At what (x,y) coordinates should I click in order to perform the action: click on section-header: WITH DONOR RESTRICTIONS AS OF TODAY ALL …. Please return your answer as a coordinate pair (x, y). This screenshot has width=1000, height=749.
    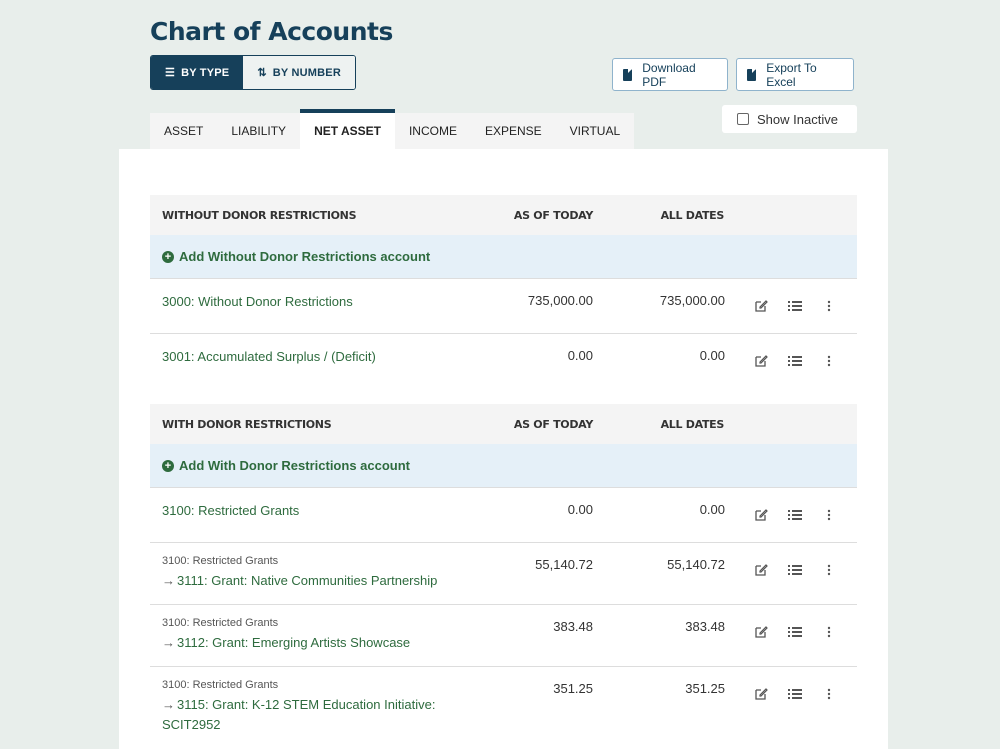
    Looking at the image, I should click on (503, 424).